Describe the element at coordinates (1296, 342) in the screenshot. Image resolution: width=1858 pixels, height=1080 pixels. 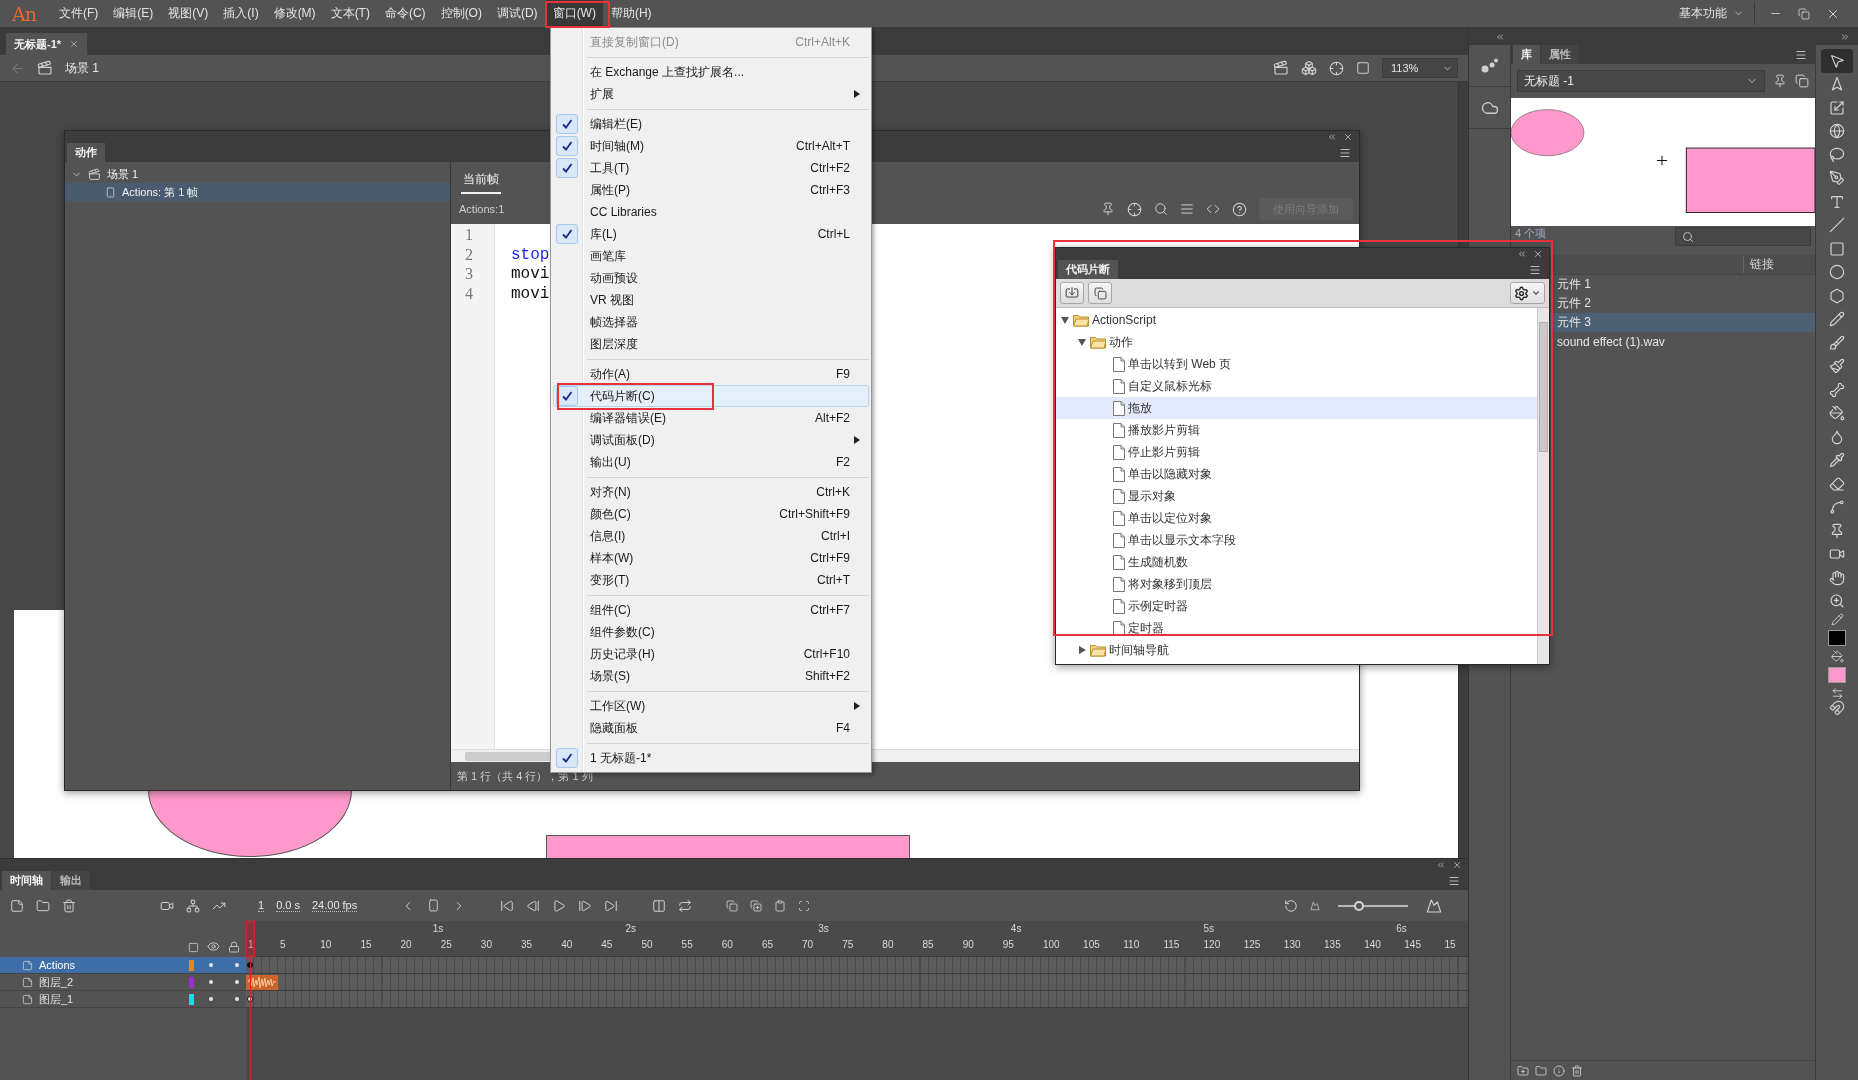
I see `snippet-item: 动作` at that location.